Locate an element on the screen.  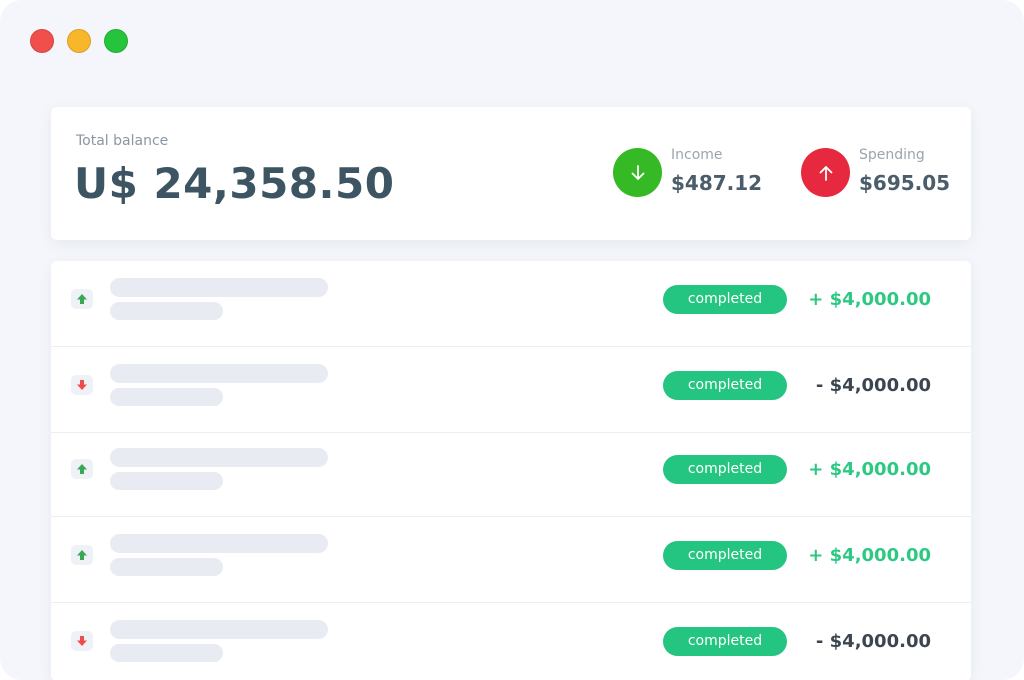
window-controls is located at coordinates (79, 41).